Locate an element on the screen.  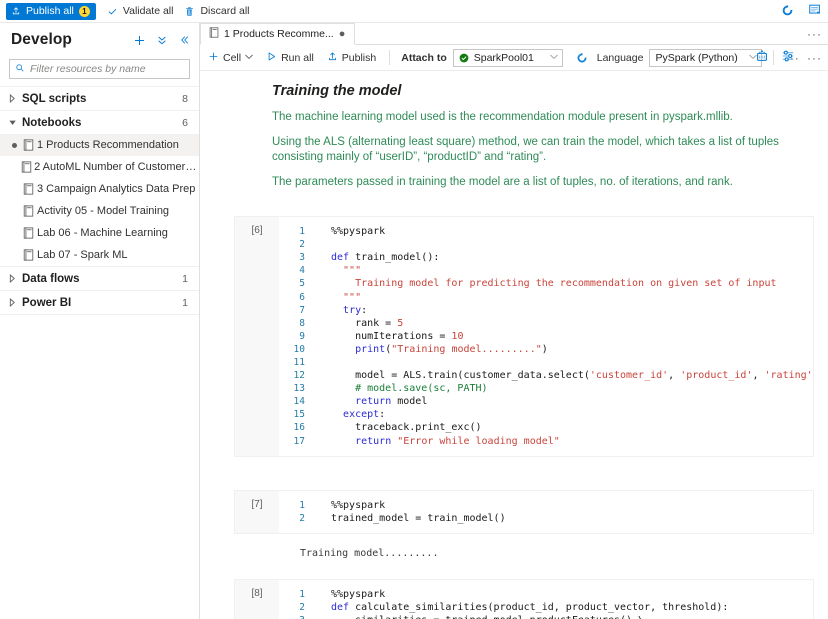
notebook-more-button: ··· is located at coordinates (814, 58).